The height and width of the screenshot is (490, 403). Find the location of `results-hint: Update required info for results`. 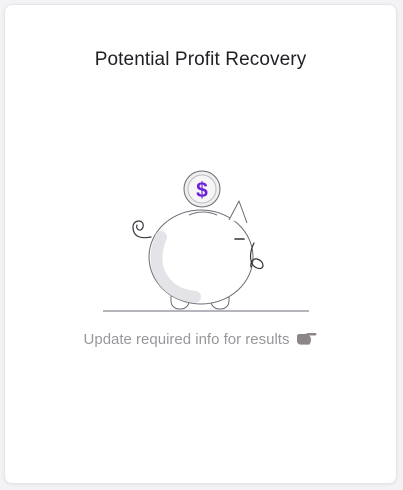

results-hint: Update required info for results is located at coordinates (200, 339).